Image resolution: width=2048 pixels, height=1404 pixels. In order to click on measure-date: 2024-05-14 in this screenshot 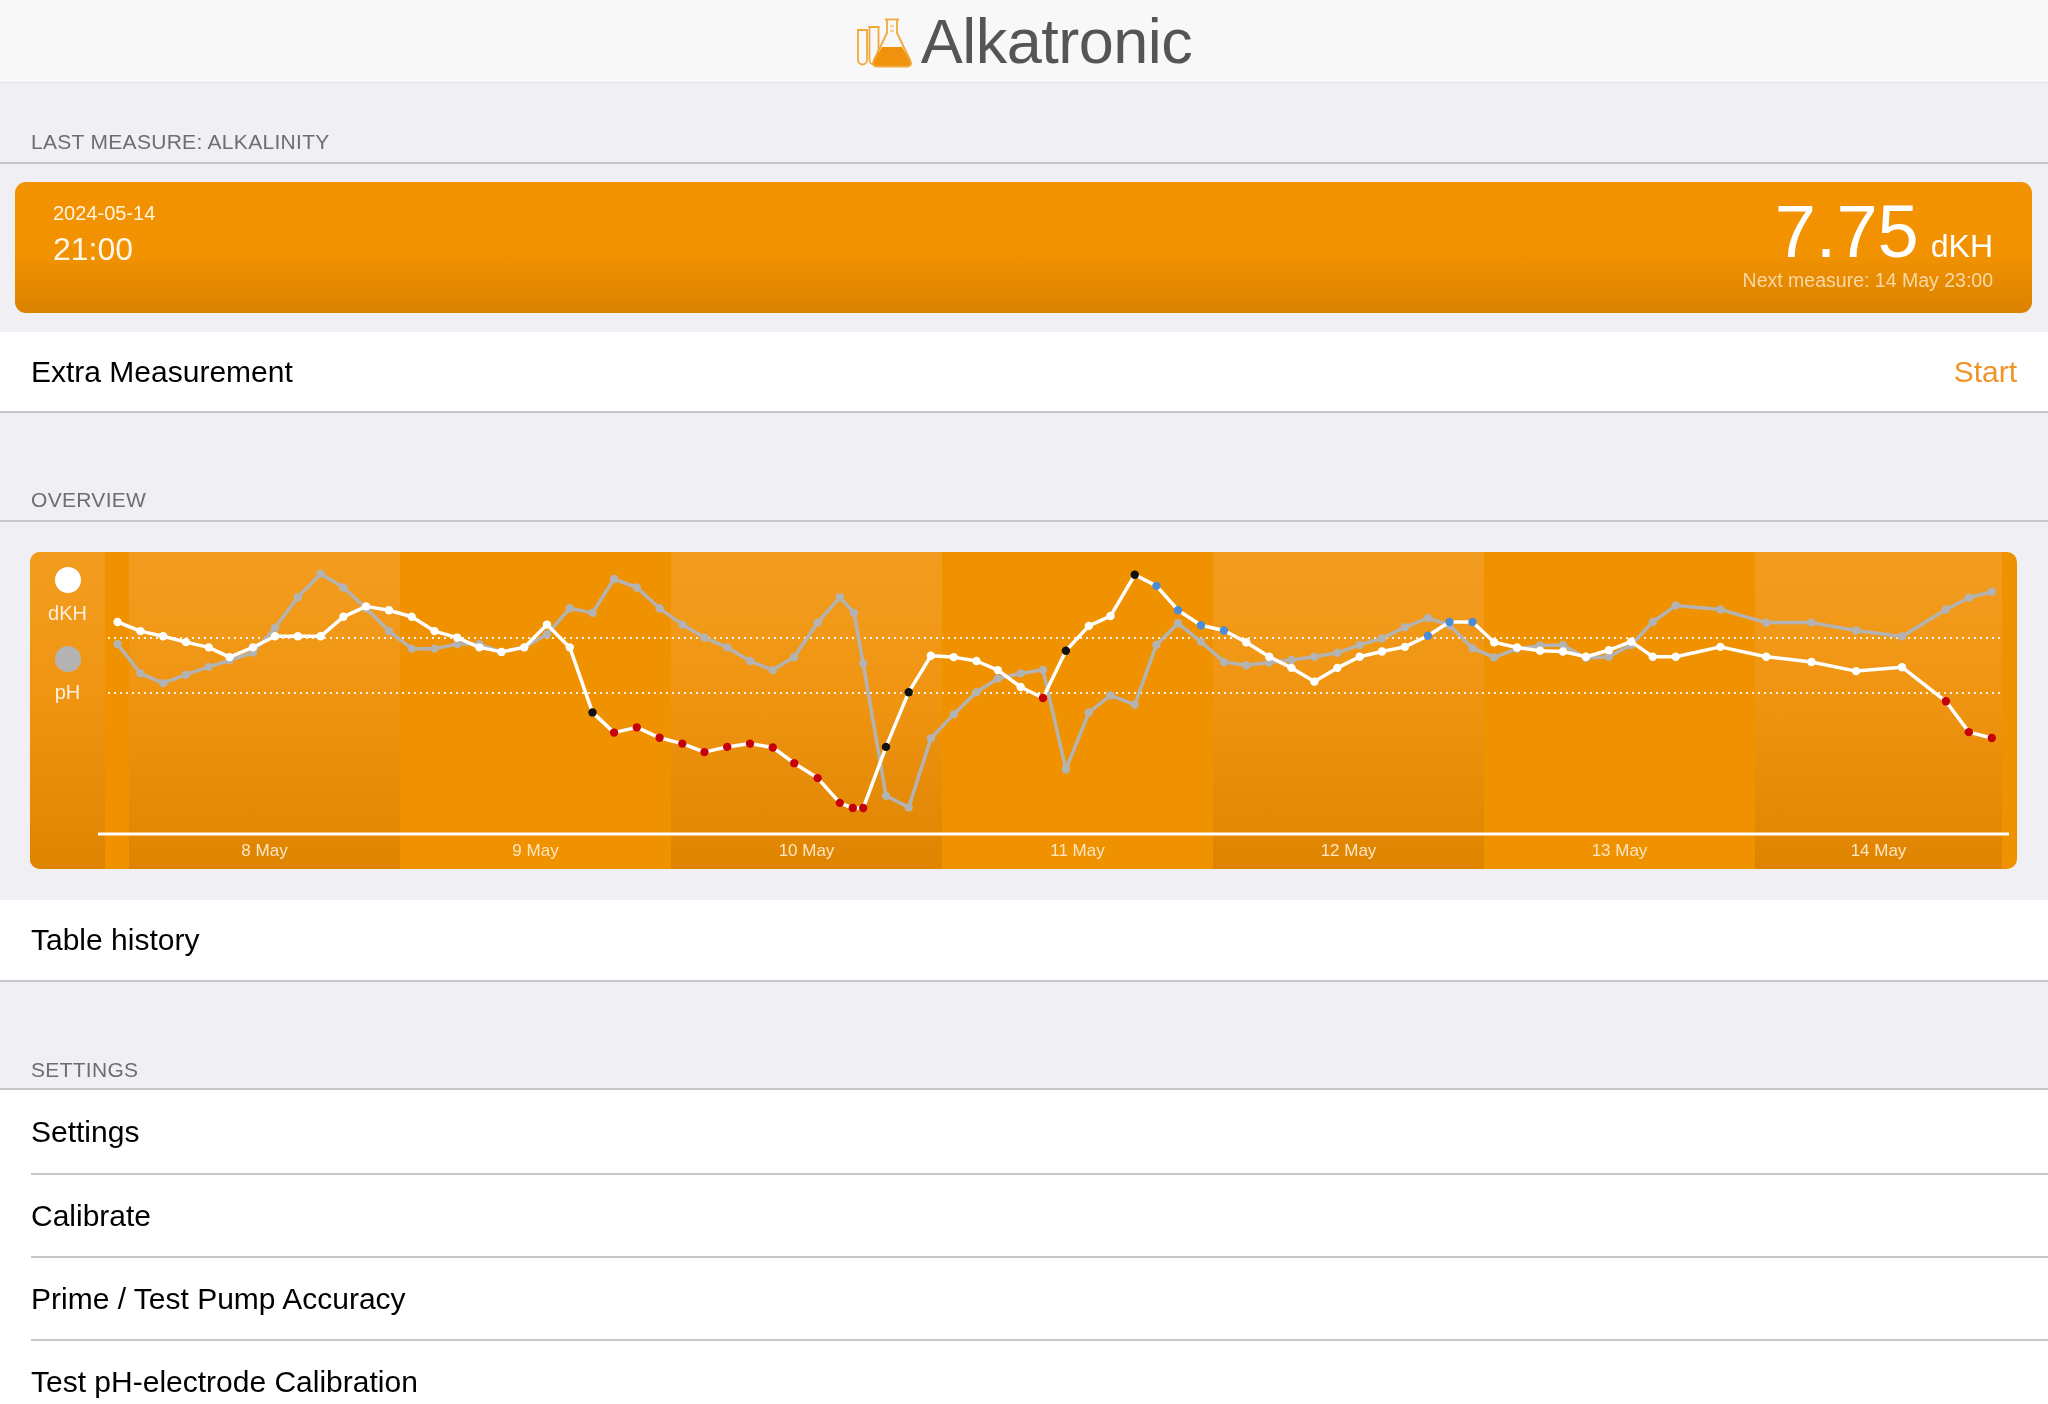, I will do `click(104, 213)`.